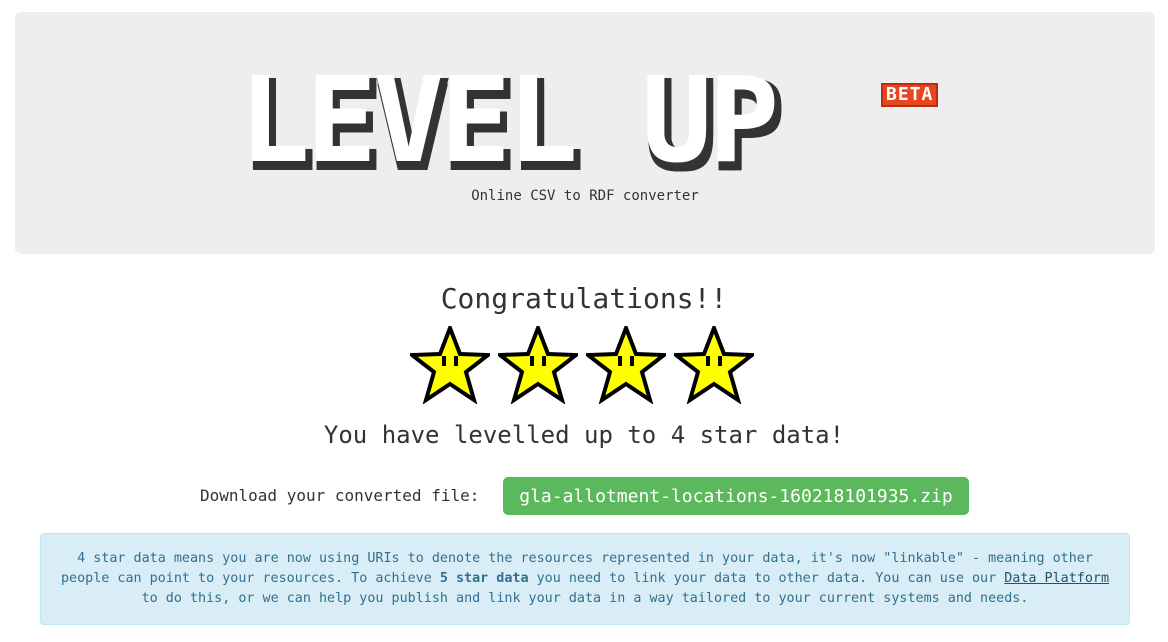 This screenshot has width=1168, height=642. I want to click on download-label: Download your converted file:, so click(340, 495).